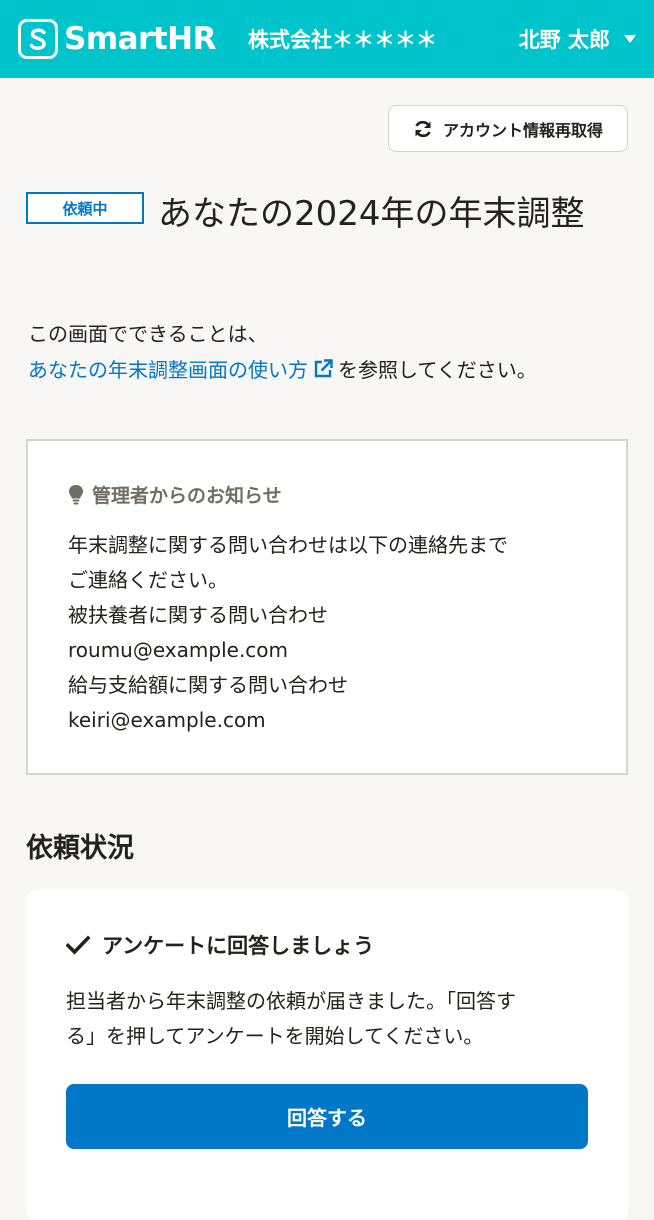 The height and width of the screenshot is (1220, 654). What do you see at coordinates (423, 128) in the screenshot?
I see `refresh-icon` at bounding box center [423, 128].